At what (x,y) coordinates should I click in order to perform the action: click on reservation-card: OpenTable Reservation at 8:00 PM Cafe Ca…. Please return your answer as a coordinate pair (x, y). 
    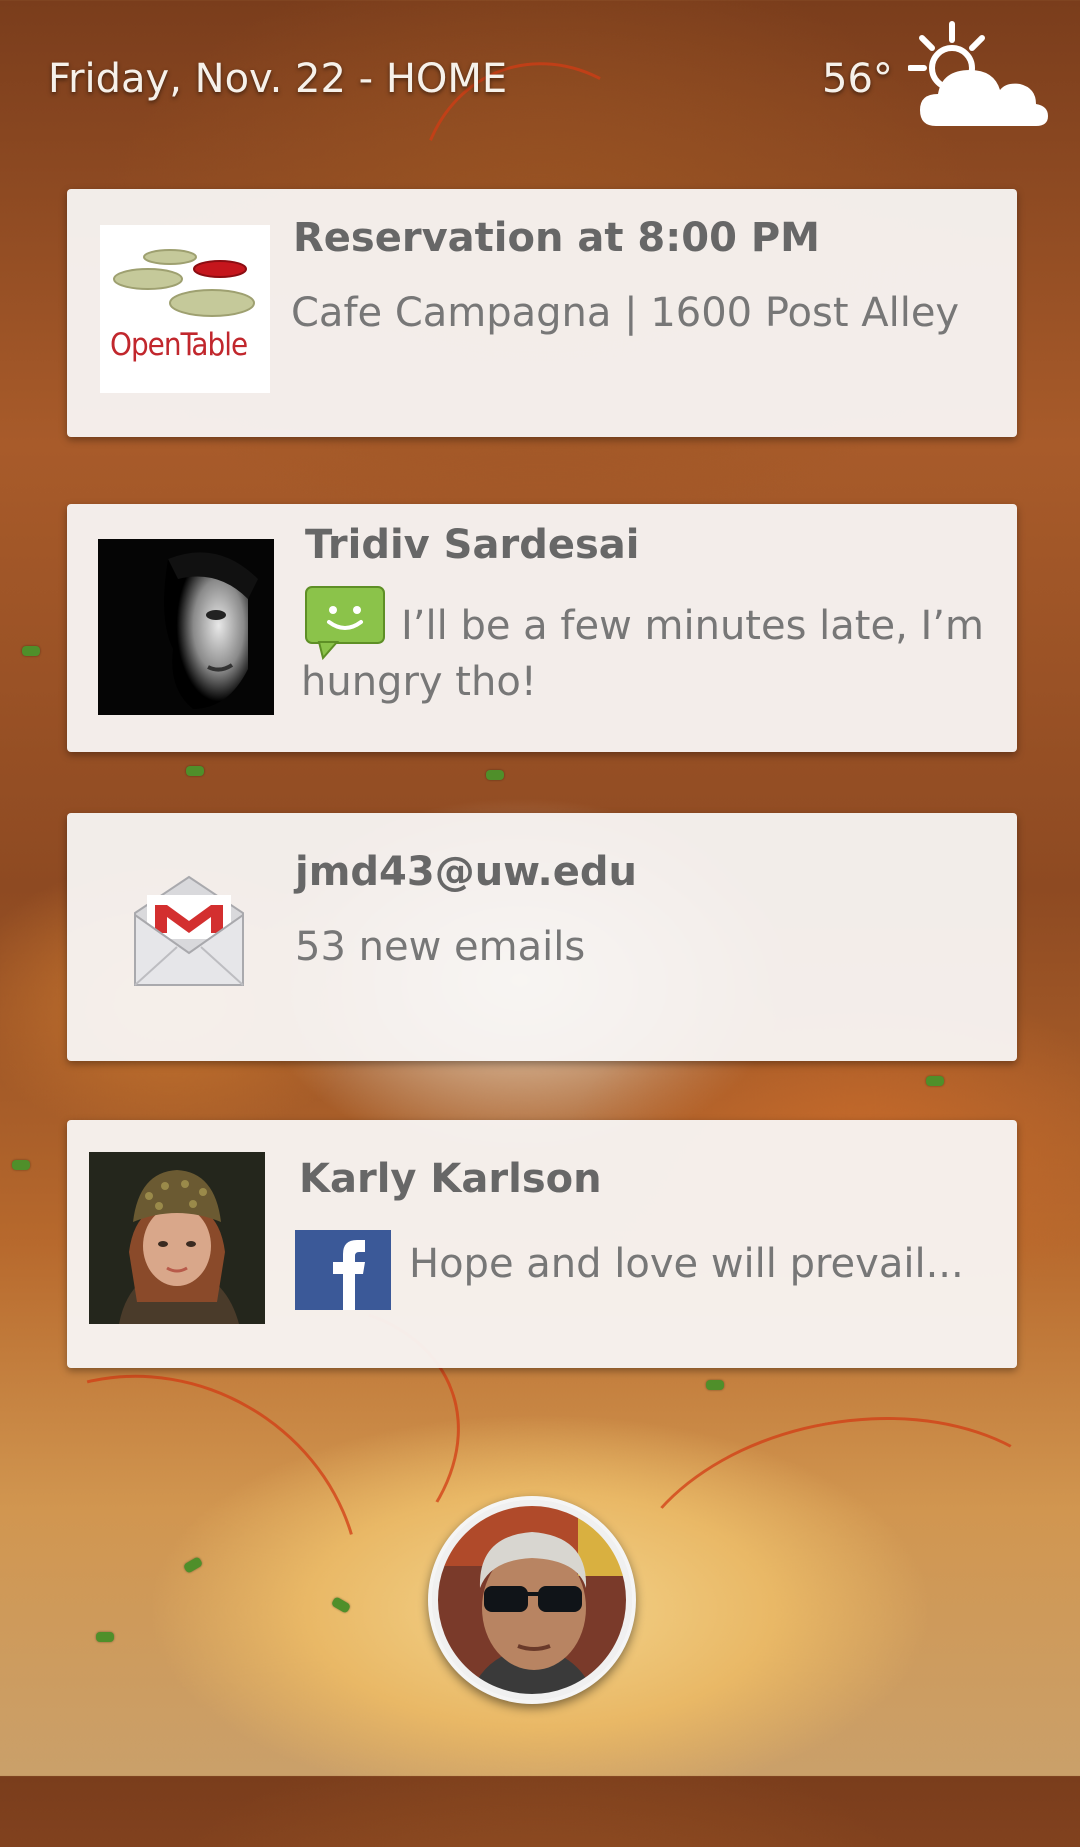
    Looking at the image, I should click on (542, 313).